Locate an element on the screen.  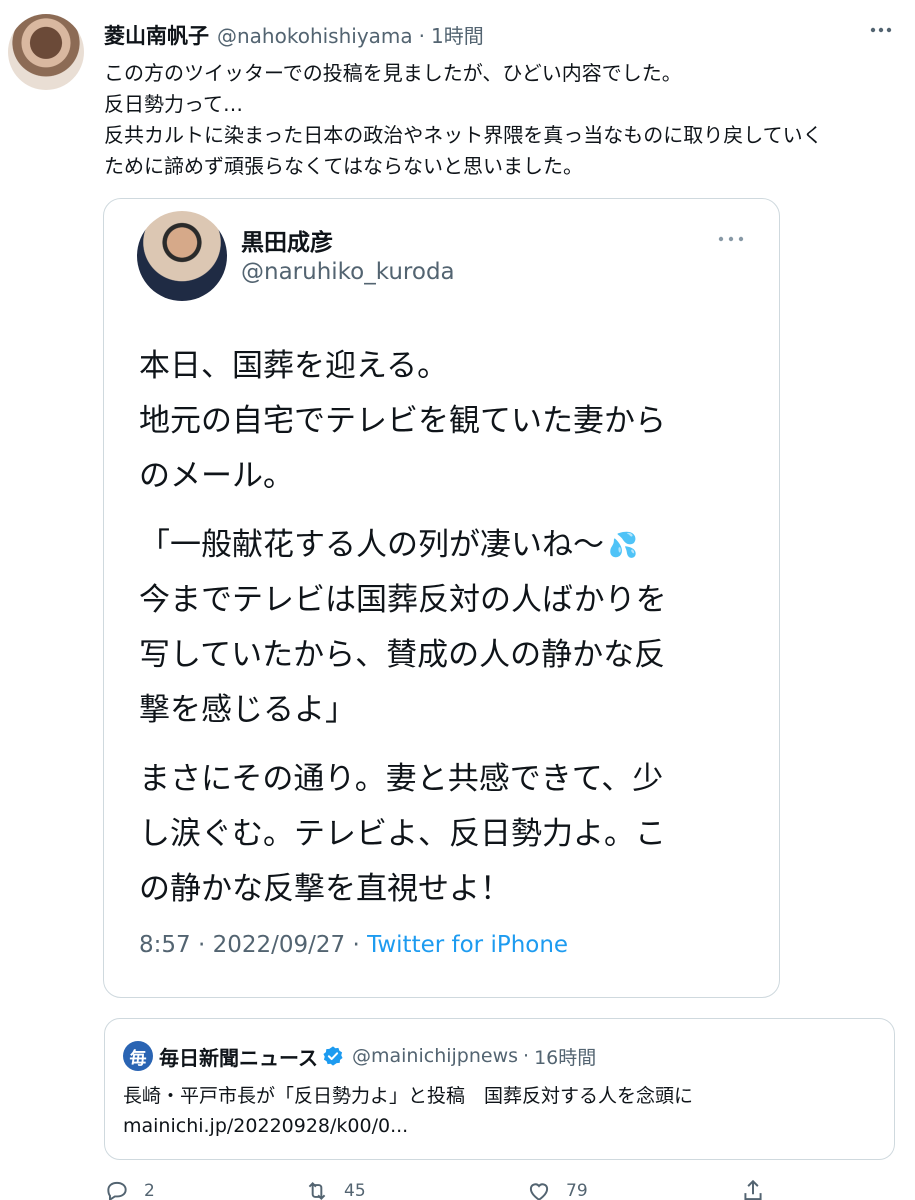
author-display-name: 菱山南帆子 is located at coordinates (156, 35).